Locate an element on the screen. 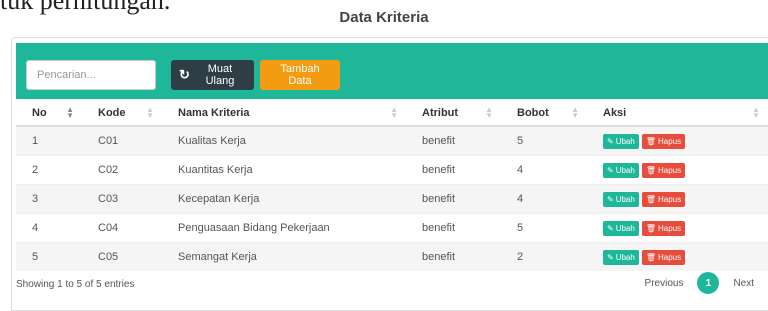 This screenshot has height=311, width=768. column-header-bobot: Bobot ▲ ▼ is located at coordinates (544, 114).